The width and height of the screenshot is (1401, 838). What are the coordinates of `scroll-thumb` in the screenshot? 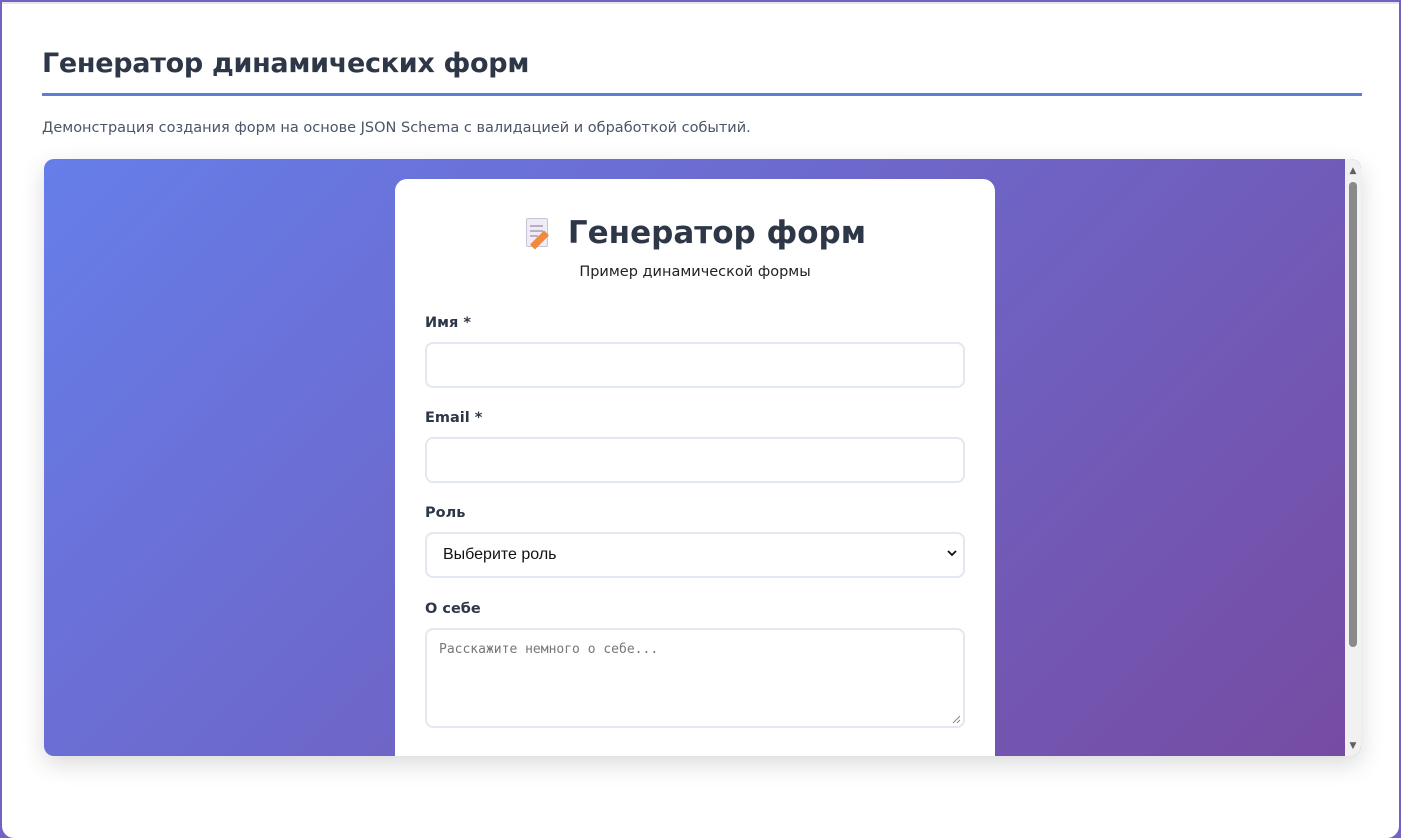 It's located at (1353, 414).